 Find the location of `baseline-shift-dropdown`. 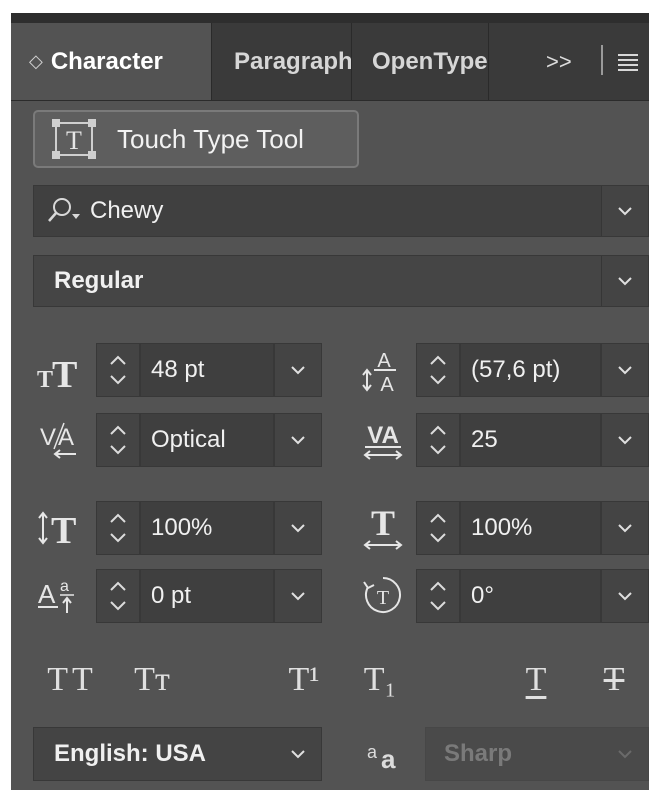

baseline-shift-dropdown is located at coordinates (298, 596).